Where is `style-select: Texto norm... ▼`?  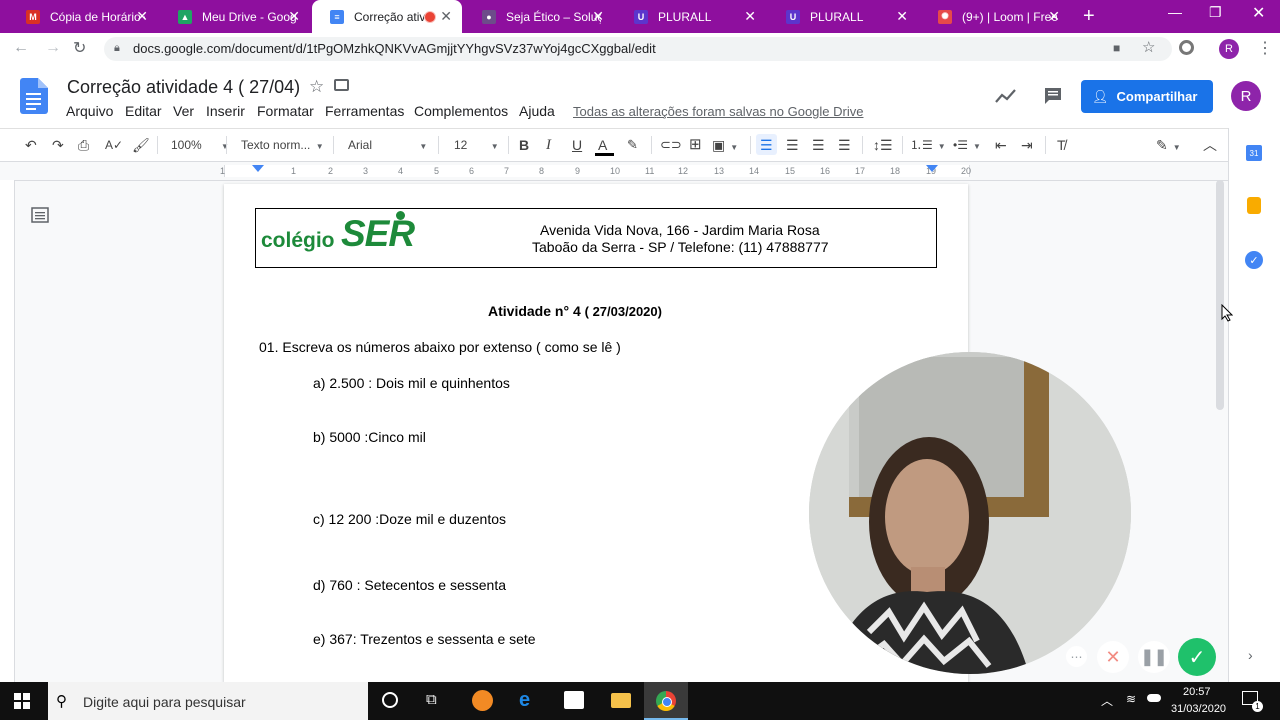 style-select: Texto norm... ▼ is located at coordinates (282, 145).